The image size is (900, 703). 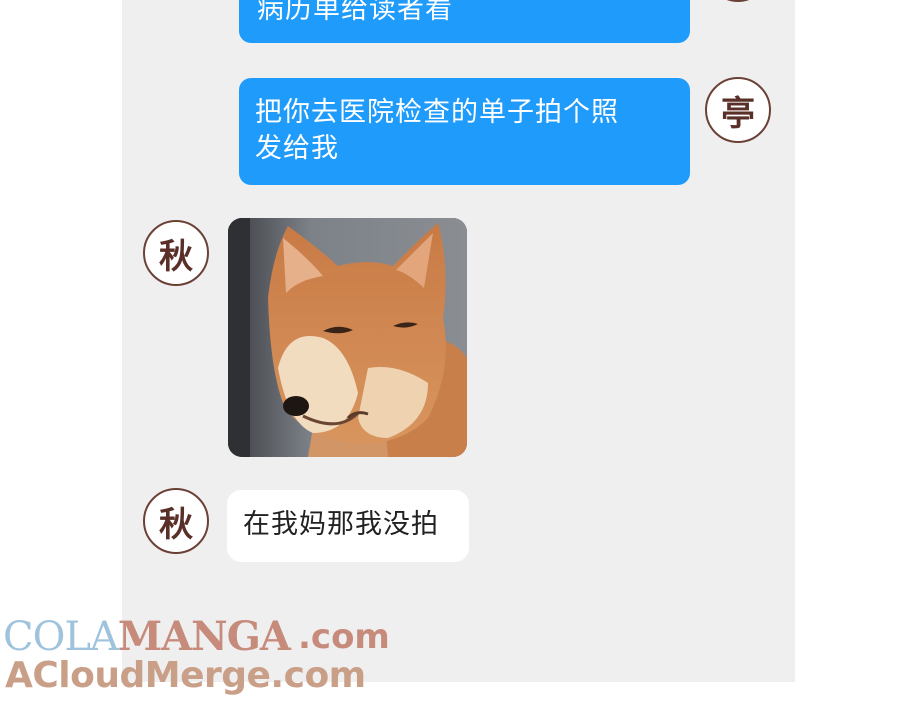 I want to click on message-bubble-outgoing: 病历单给读者看, so click(x=464, y=21).